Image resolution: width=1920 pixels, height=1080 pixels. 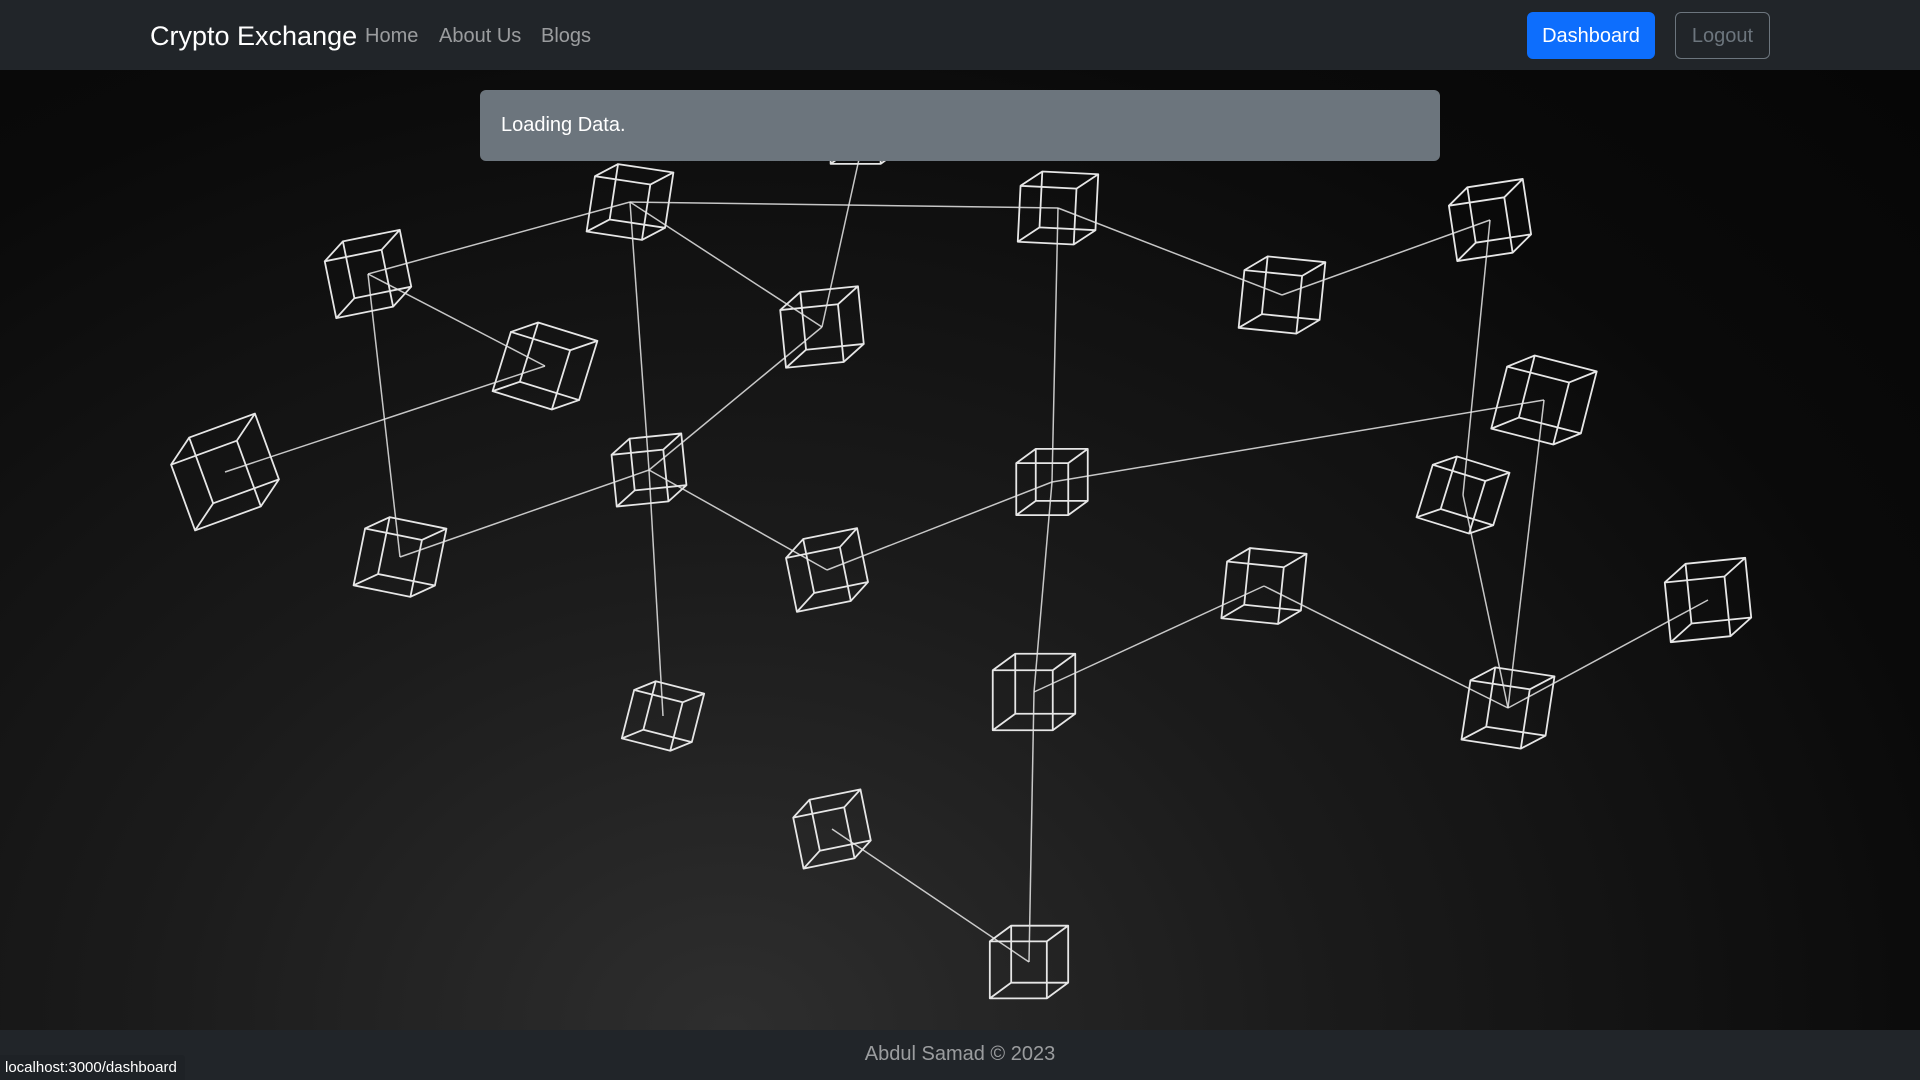 I want to click on footer-copyright: Abdul Samad © 2023, so click(x=960, y=1054).